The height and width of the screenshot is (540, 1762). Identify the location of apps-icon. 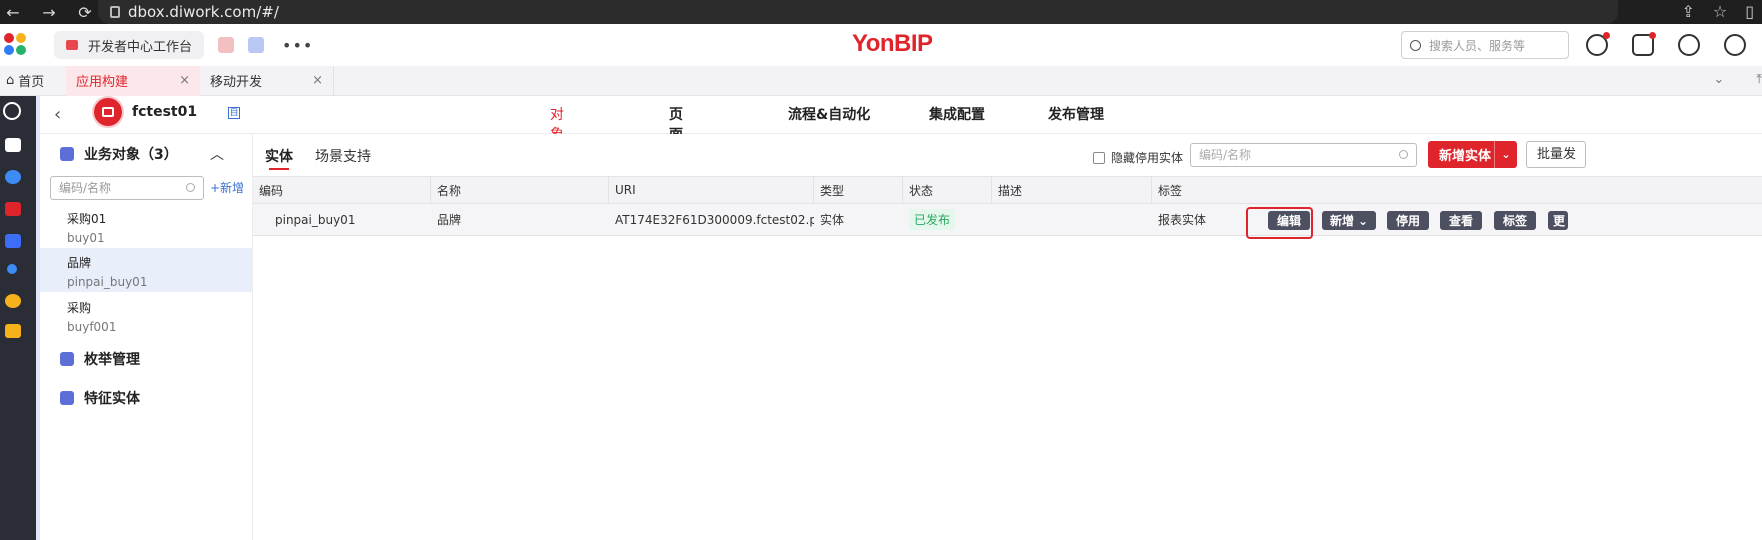
(13, 301).